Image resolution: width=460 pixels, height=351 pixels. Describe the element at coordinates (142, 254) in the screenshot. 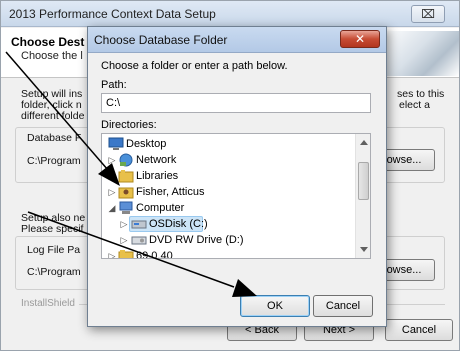

I see `arrow-to-ok-button` at that location.